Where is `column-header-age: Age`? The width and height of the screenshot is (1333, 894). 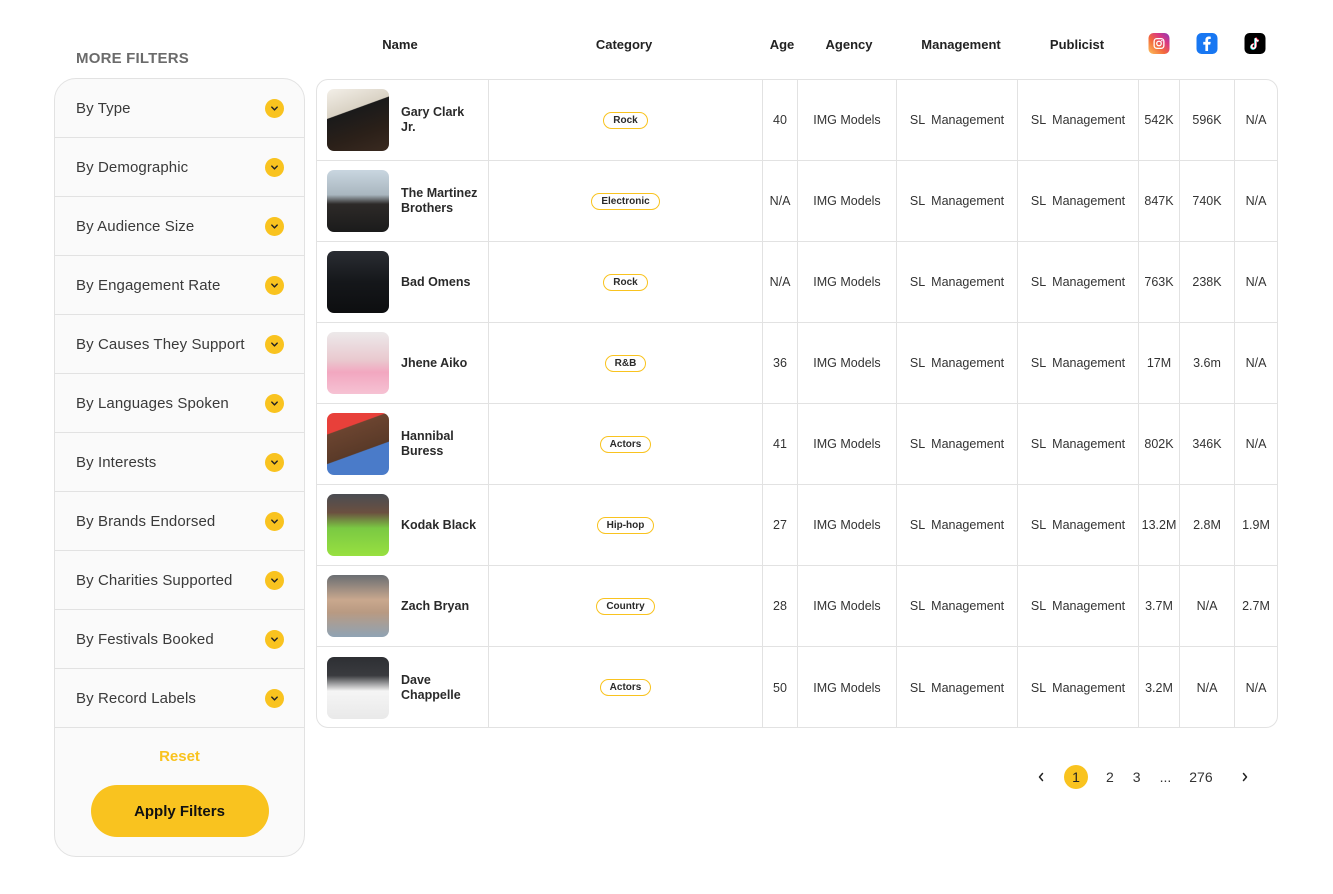
column-header-age: Age is located at coordinates (782, 44).